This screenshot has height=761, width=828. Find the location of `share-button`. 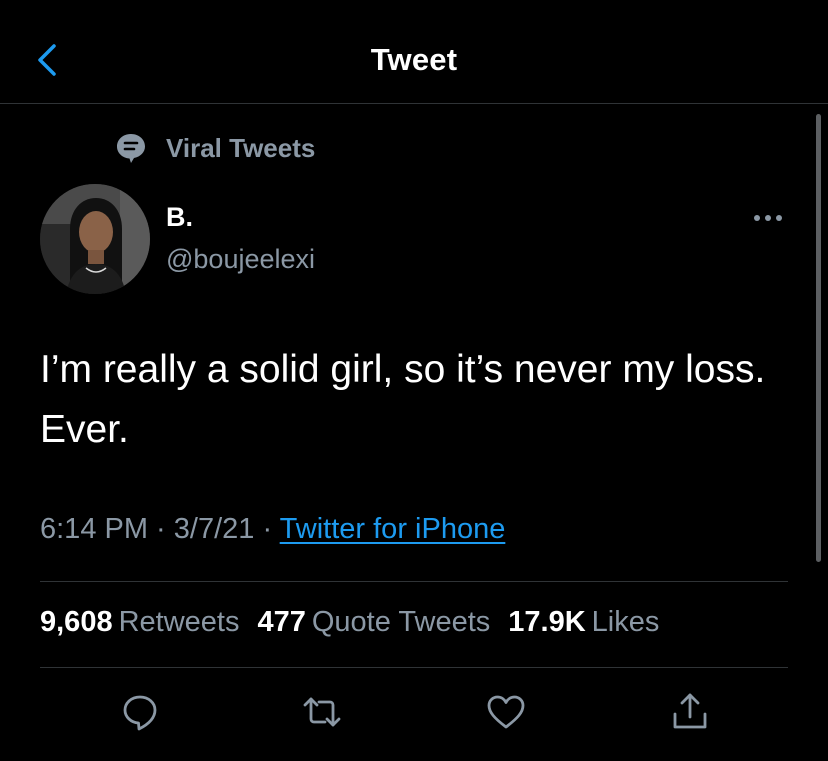

share-button is located at coordinates (690, 712).